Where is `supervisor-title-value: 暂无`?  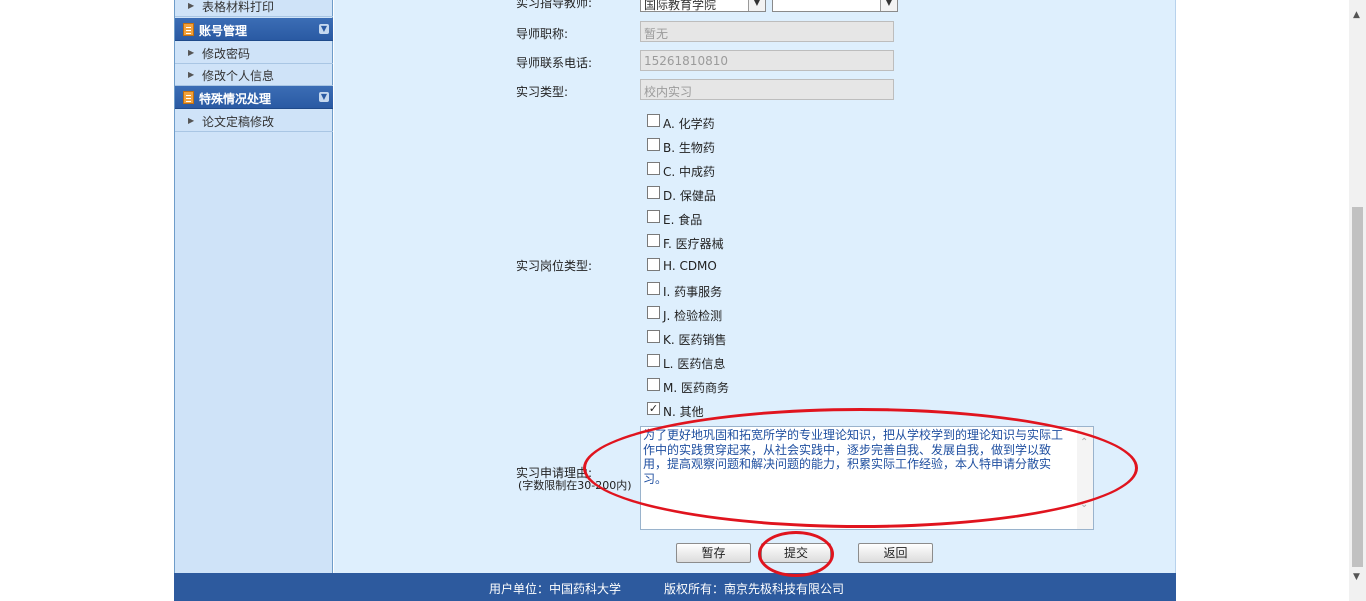
supervisor-title-value: 暂无 is located at coordinates (656, 34).